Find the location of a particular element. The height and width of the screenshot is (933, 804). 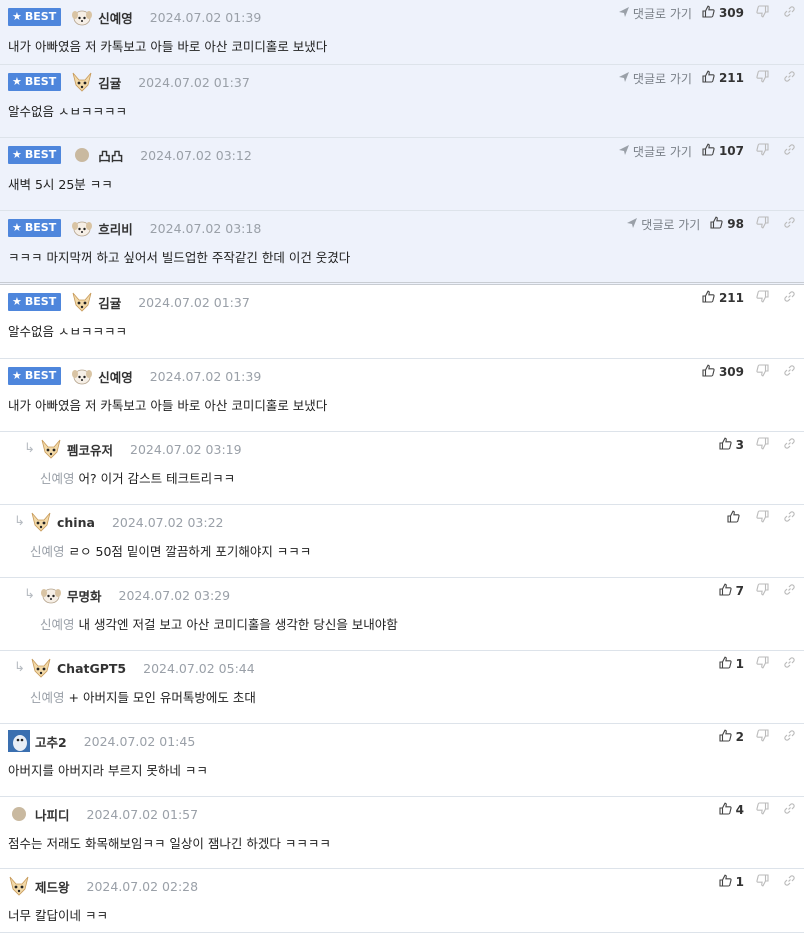

like-button: 3 is located at coordinates (731, 445).